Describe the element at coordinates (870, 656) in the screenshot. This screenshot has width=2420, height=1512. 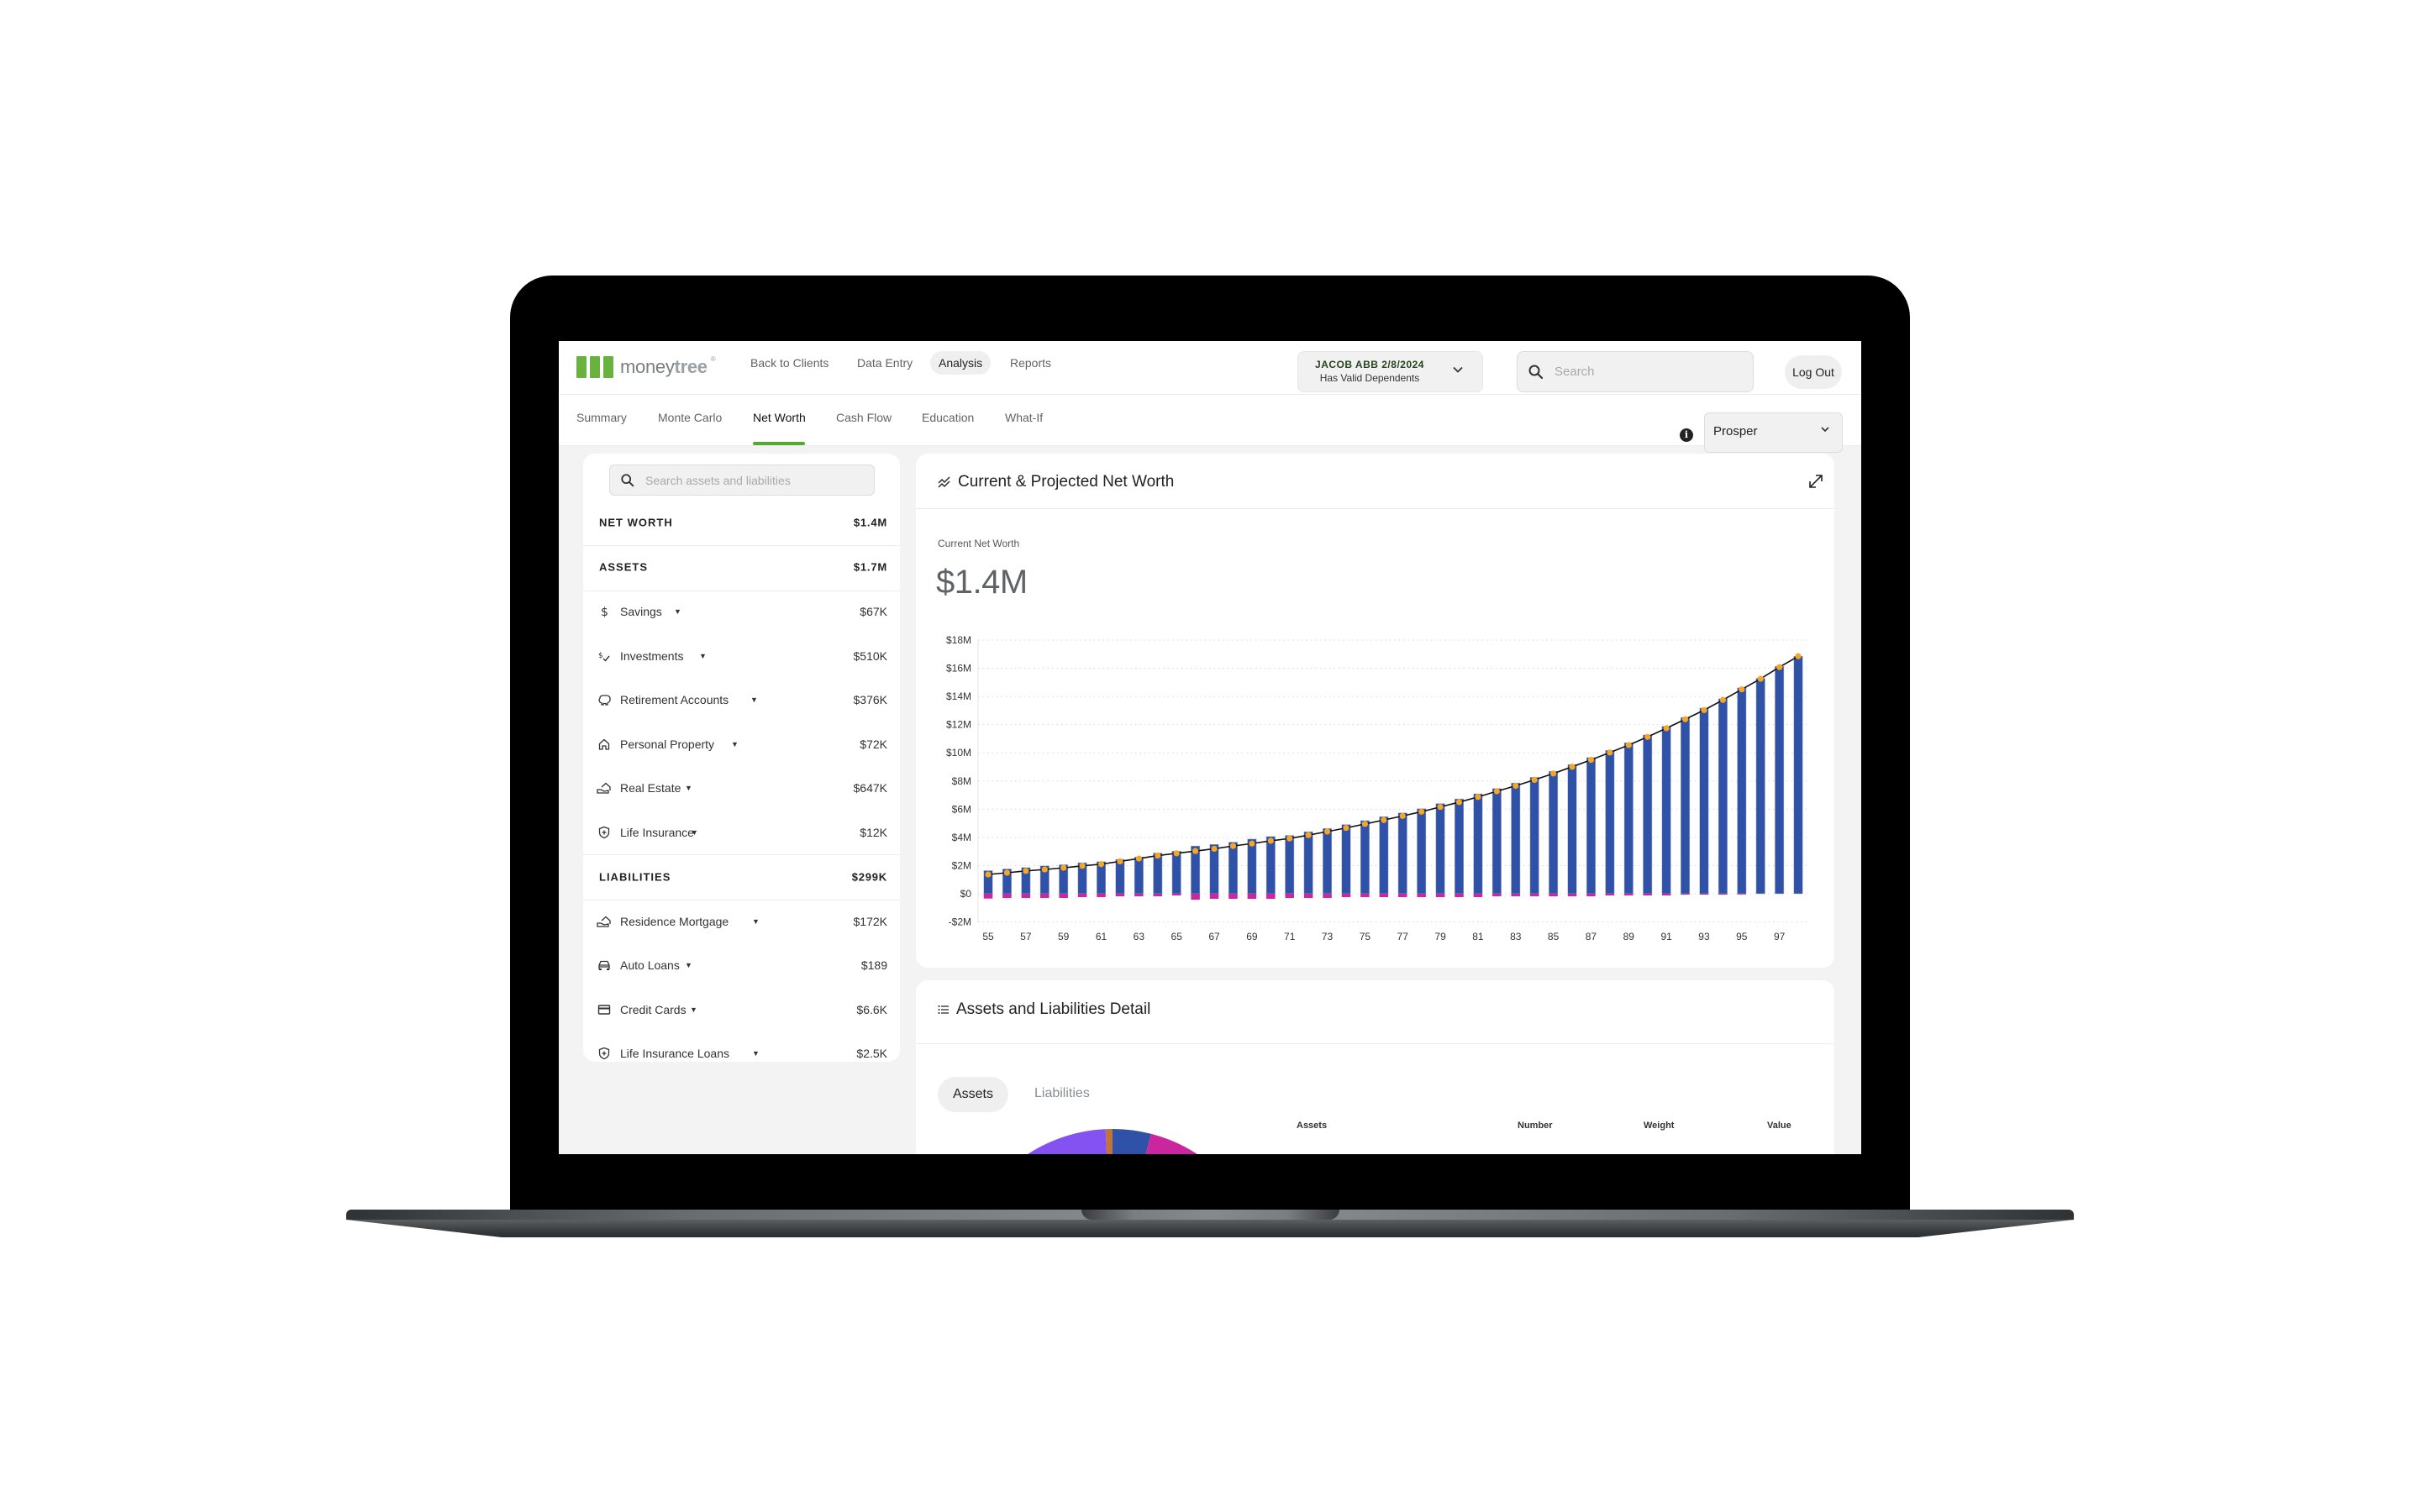
I see `asset-value: $510K` at that location.